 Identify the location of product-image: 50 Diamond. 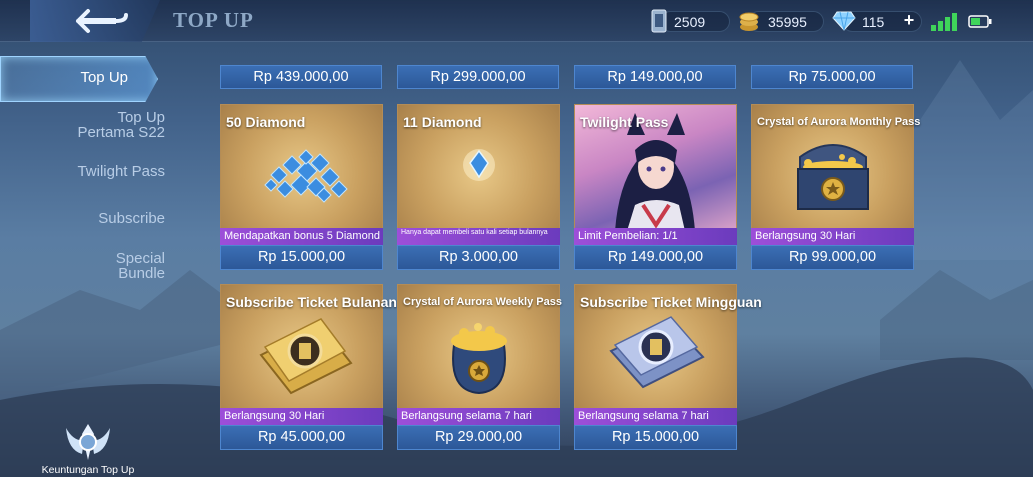
(301, 167).